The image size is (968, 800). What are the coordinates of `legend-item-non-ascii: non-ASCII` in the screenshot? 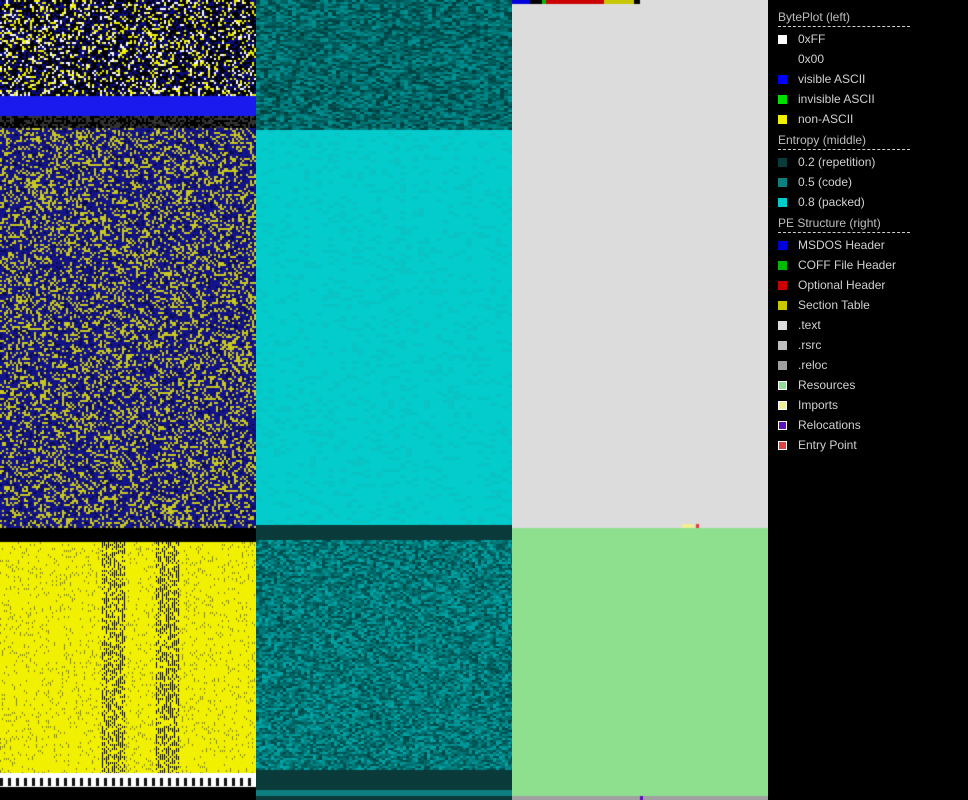 It's located at (844, 119).